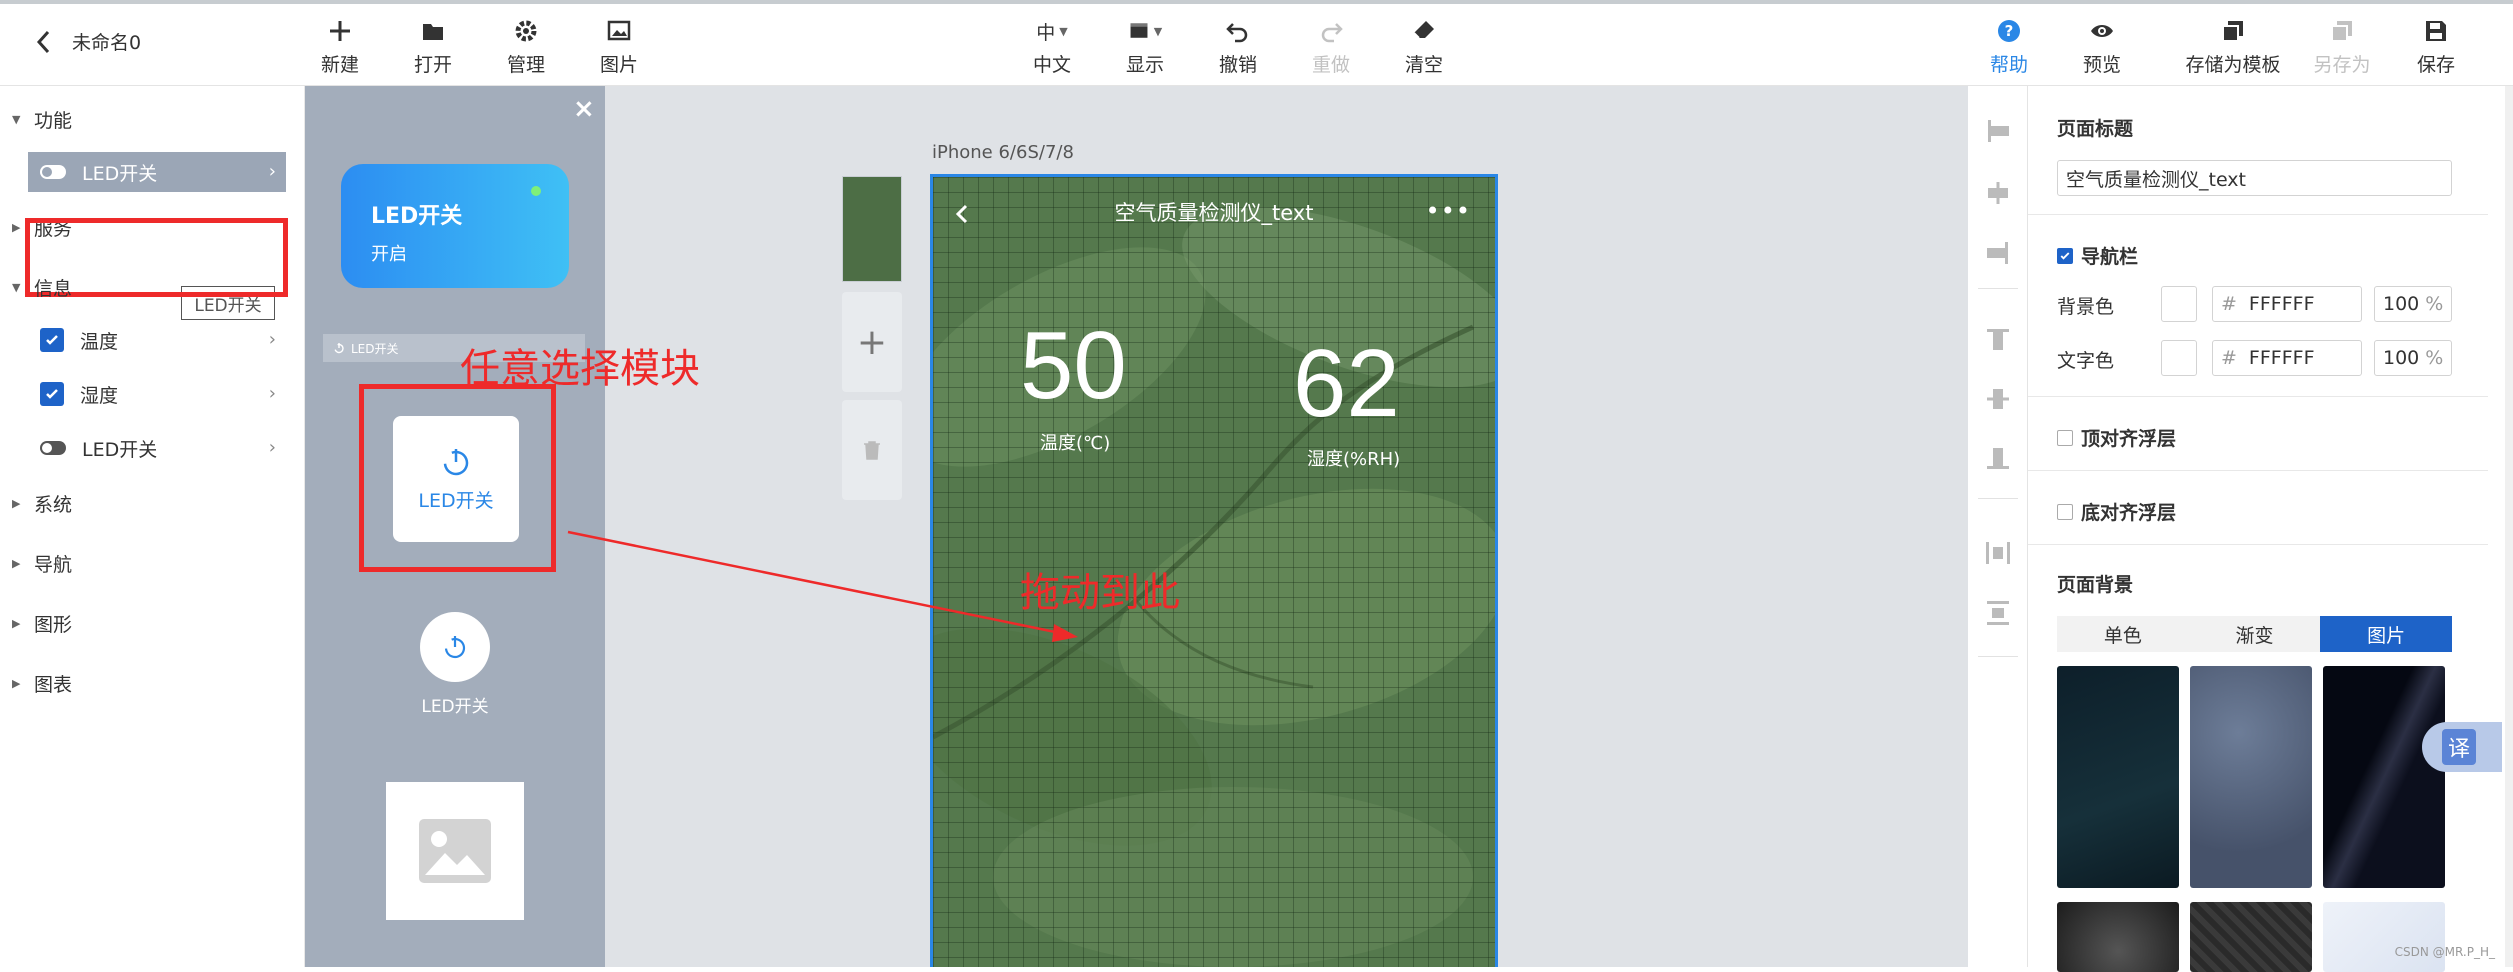  I want to click on led-card-component: LED开关 开启, so click(455, 226).